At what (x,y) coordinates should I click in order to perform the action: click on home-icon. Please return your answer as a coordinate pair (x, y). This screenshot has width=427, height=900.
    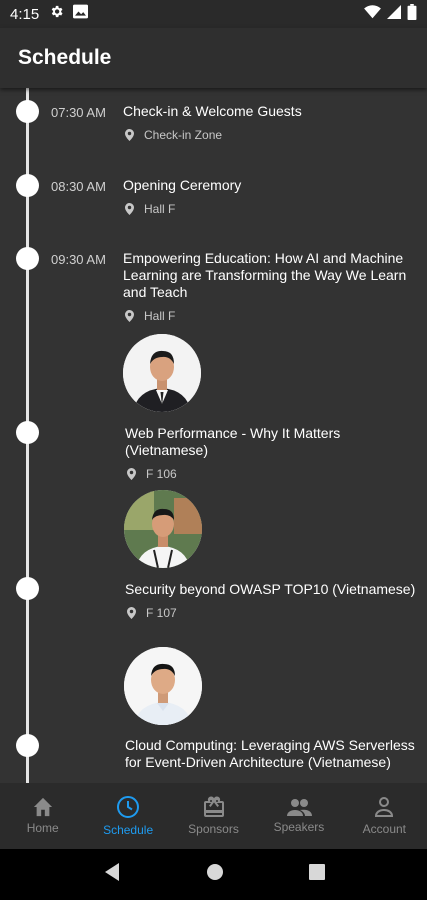
    Looking at the image, I should click on (42, 807).